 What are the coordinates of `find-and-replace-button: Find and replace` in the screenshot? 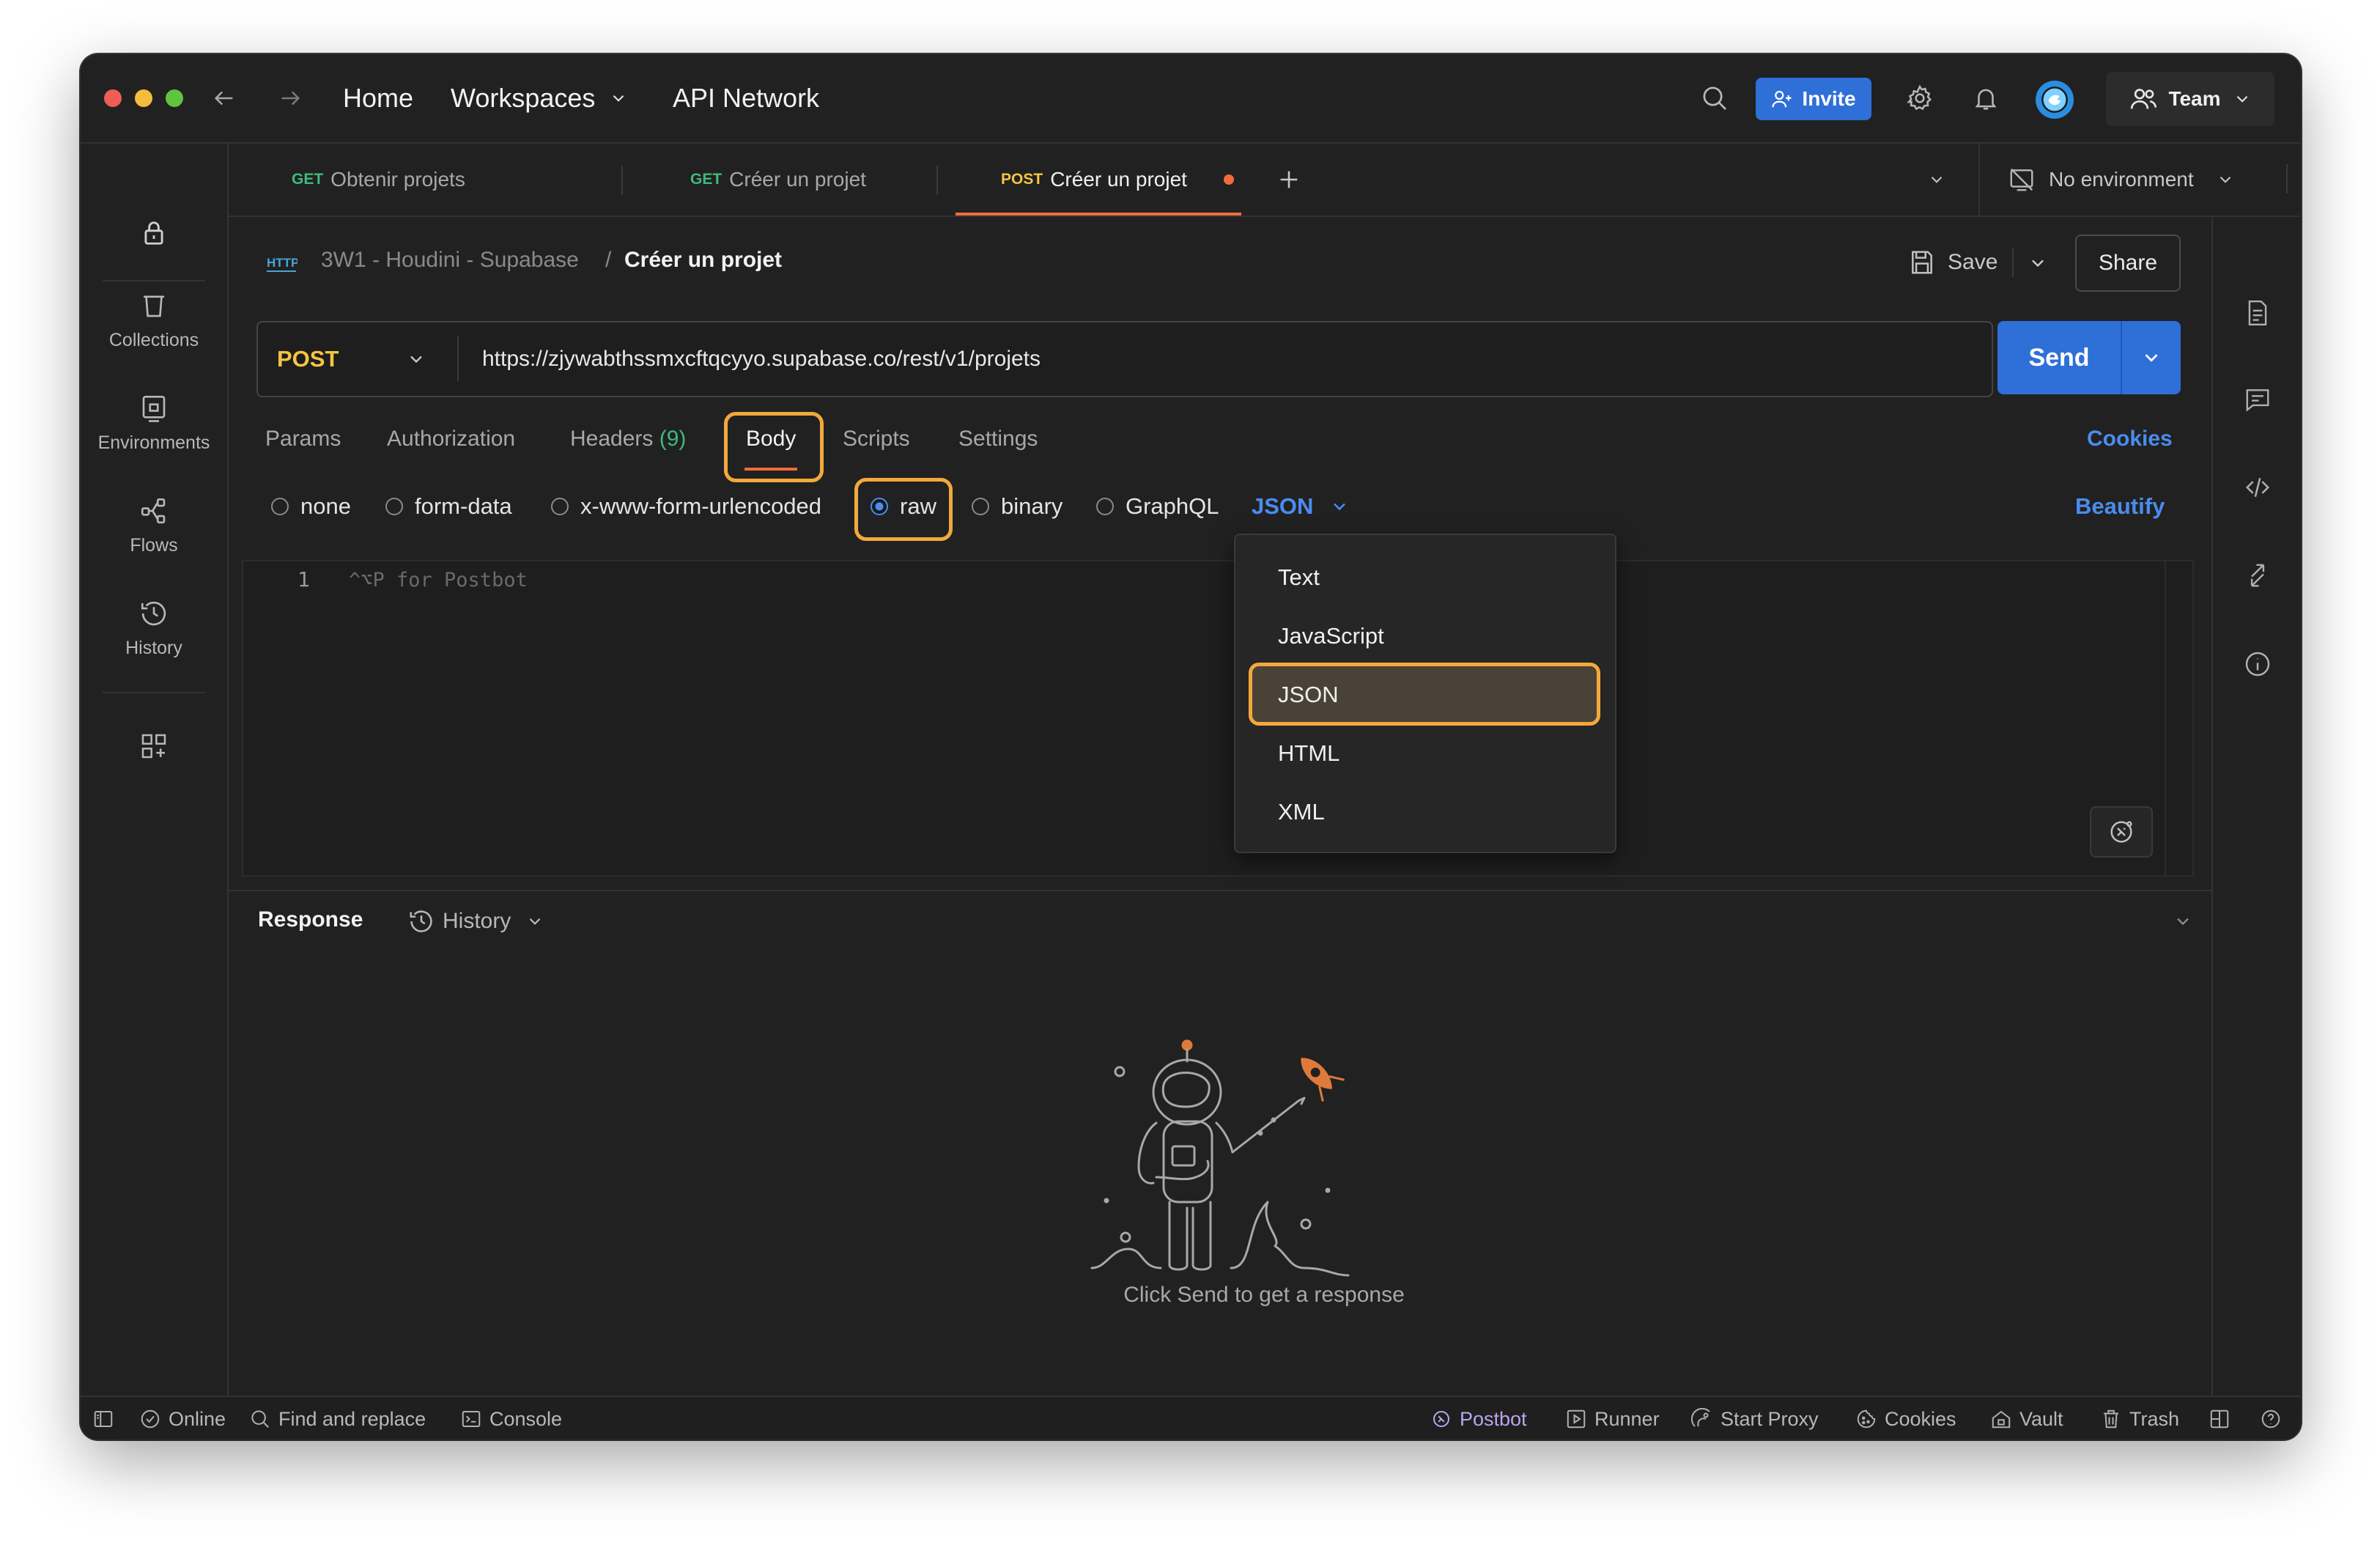 It's located at (337, 1418).